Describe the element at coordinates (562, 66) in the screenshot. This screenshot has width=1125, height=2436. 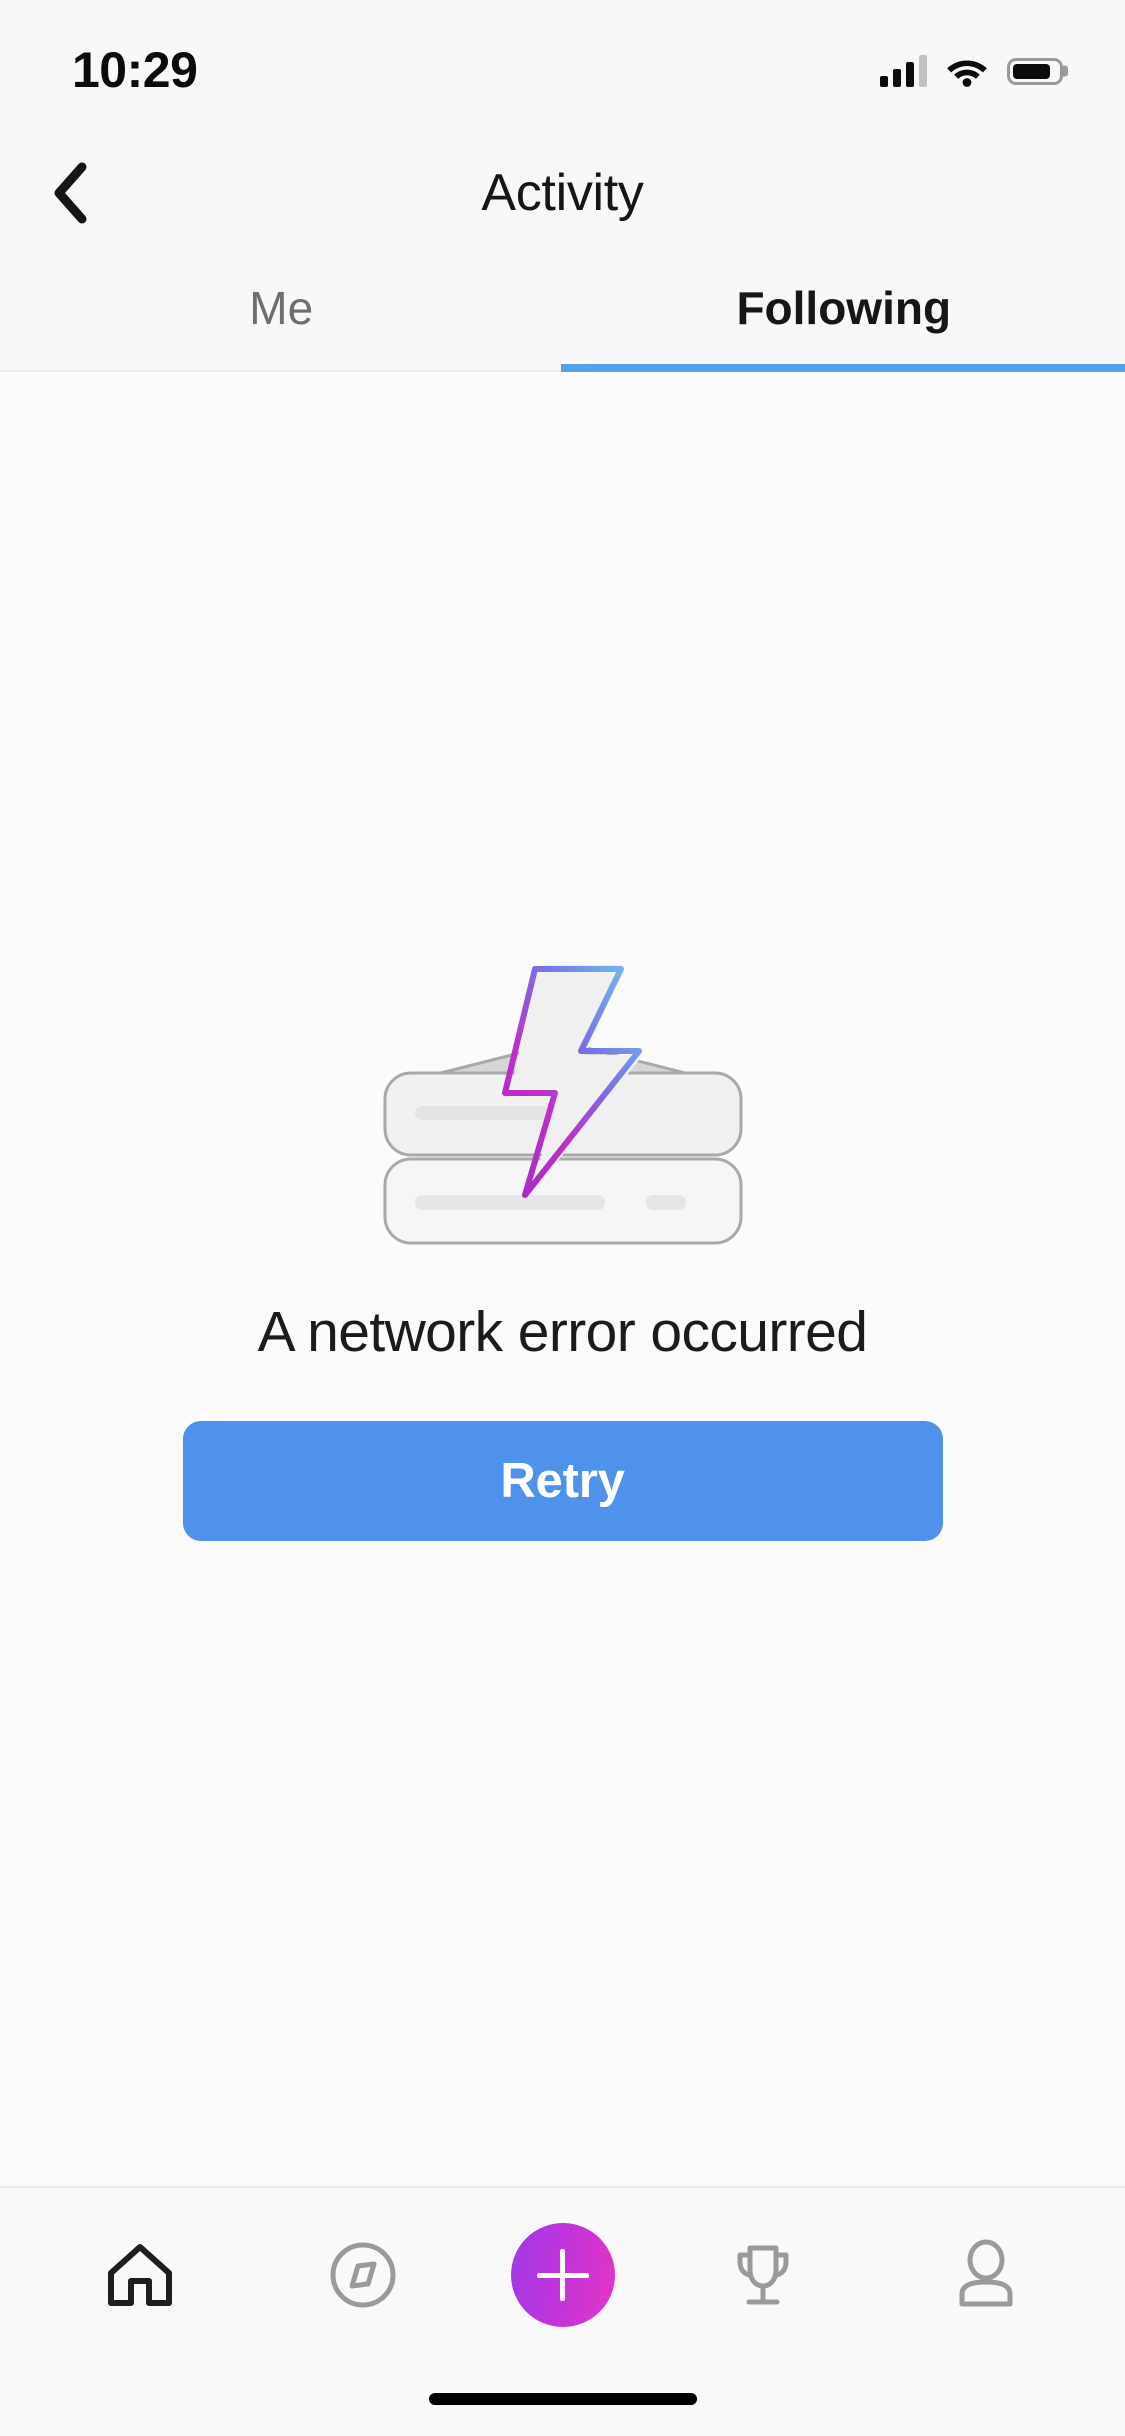
I see `status-bar: 10:29` at that location.